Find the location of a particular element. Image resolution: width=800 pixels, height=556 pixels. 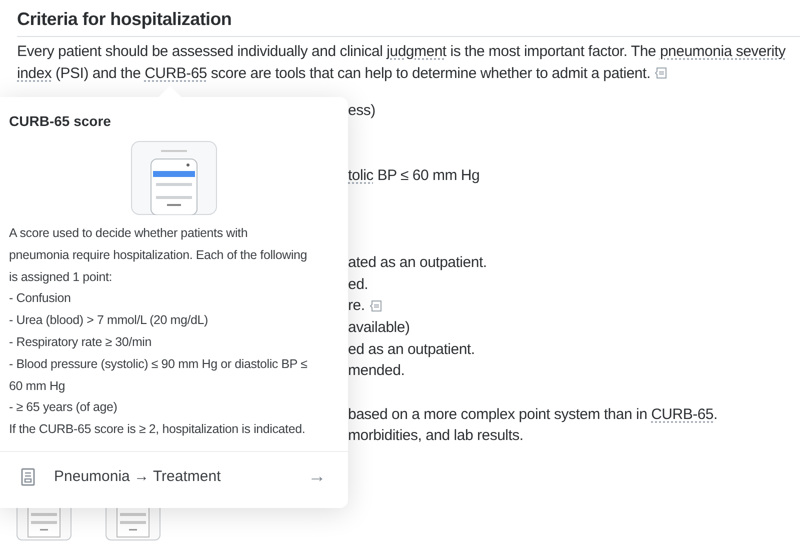

term-link: tolic is located at coordinates (361, 175).